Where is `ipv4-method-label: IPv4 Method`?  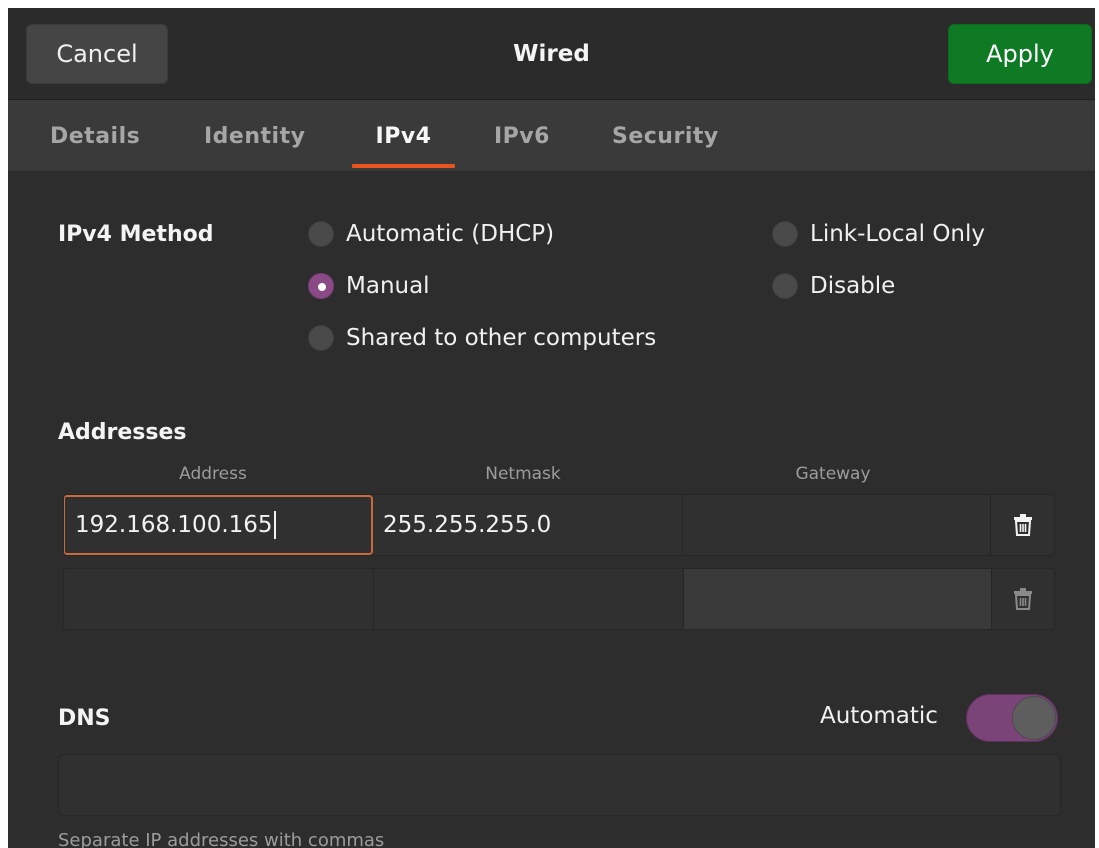
ipv4-method-label: IPv4 Method is located at coordinates (136, 234).